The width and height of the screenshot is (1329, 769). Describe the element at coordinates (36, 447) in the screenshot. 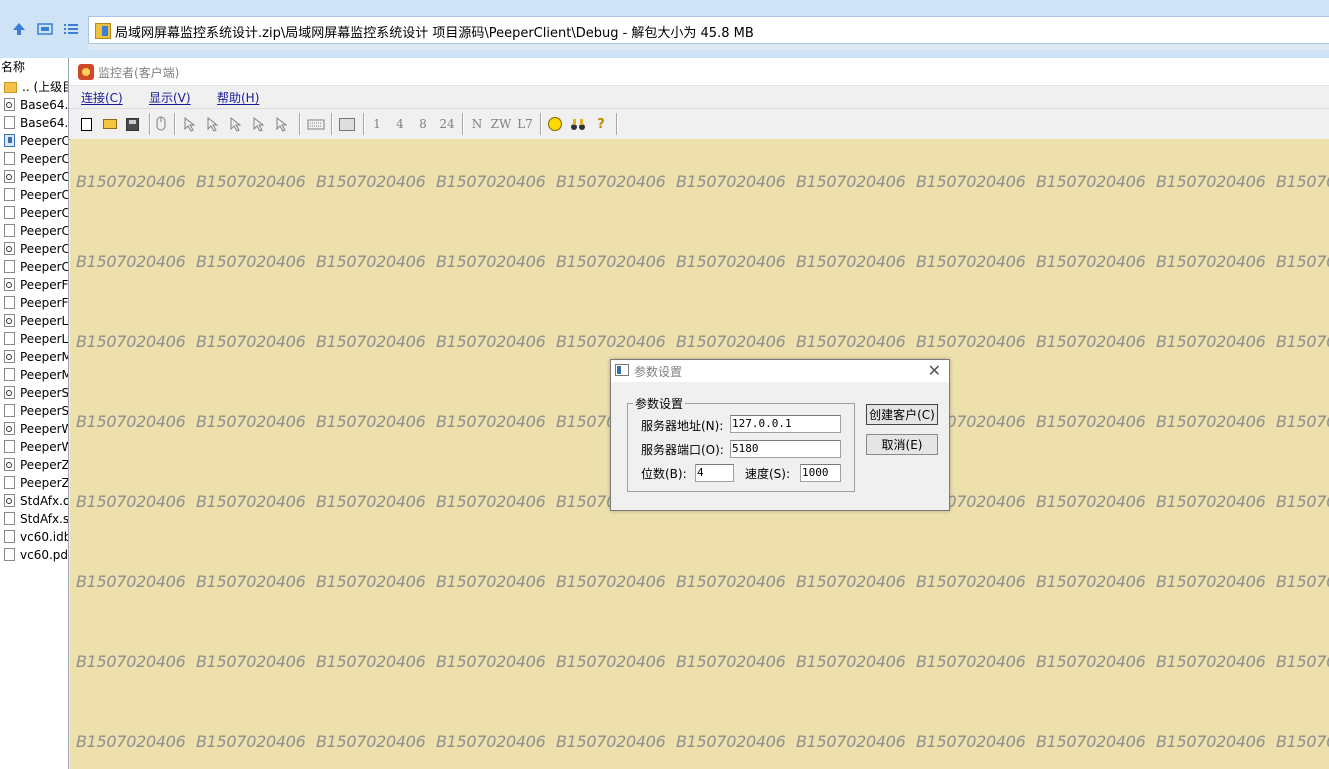

I see `list-item: PeeperWnd.sbr` at that location.